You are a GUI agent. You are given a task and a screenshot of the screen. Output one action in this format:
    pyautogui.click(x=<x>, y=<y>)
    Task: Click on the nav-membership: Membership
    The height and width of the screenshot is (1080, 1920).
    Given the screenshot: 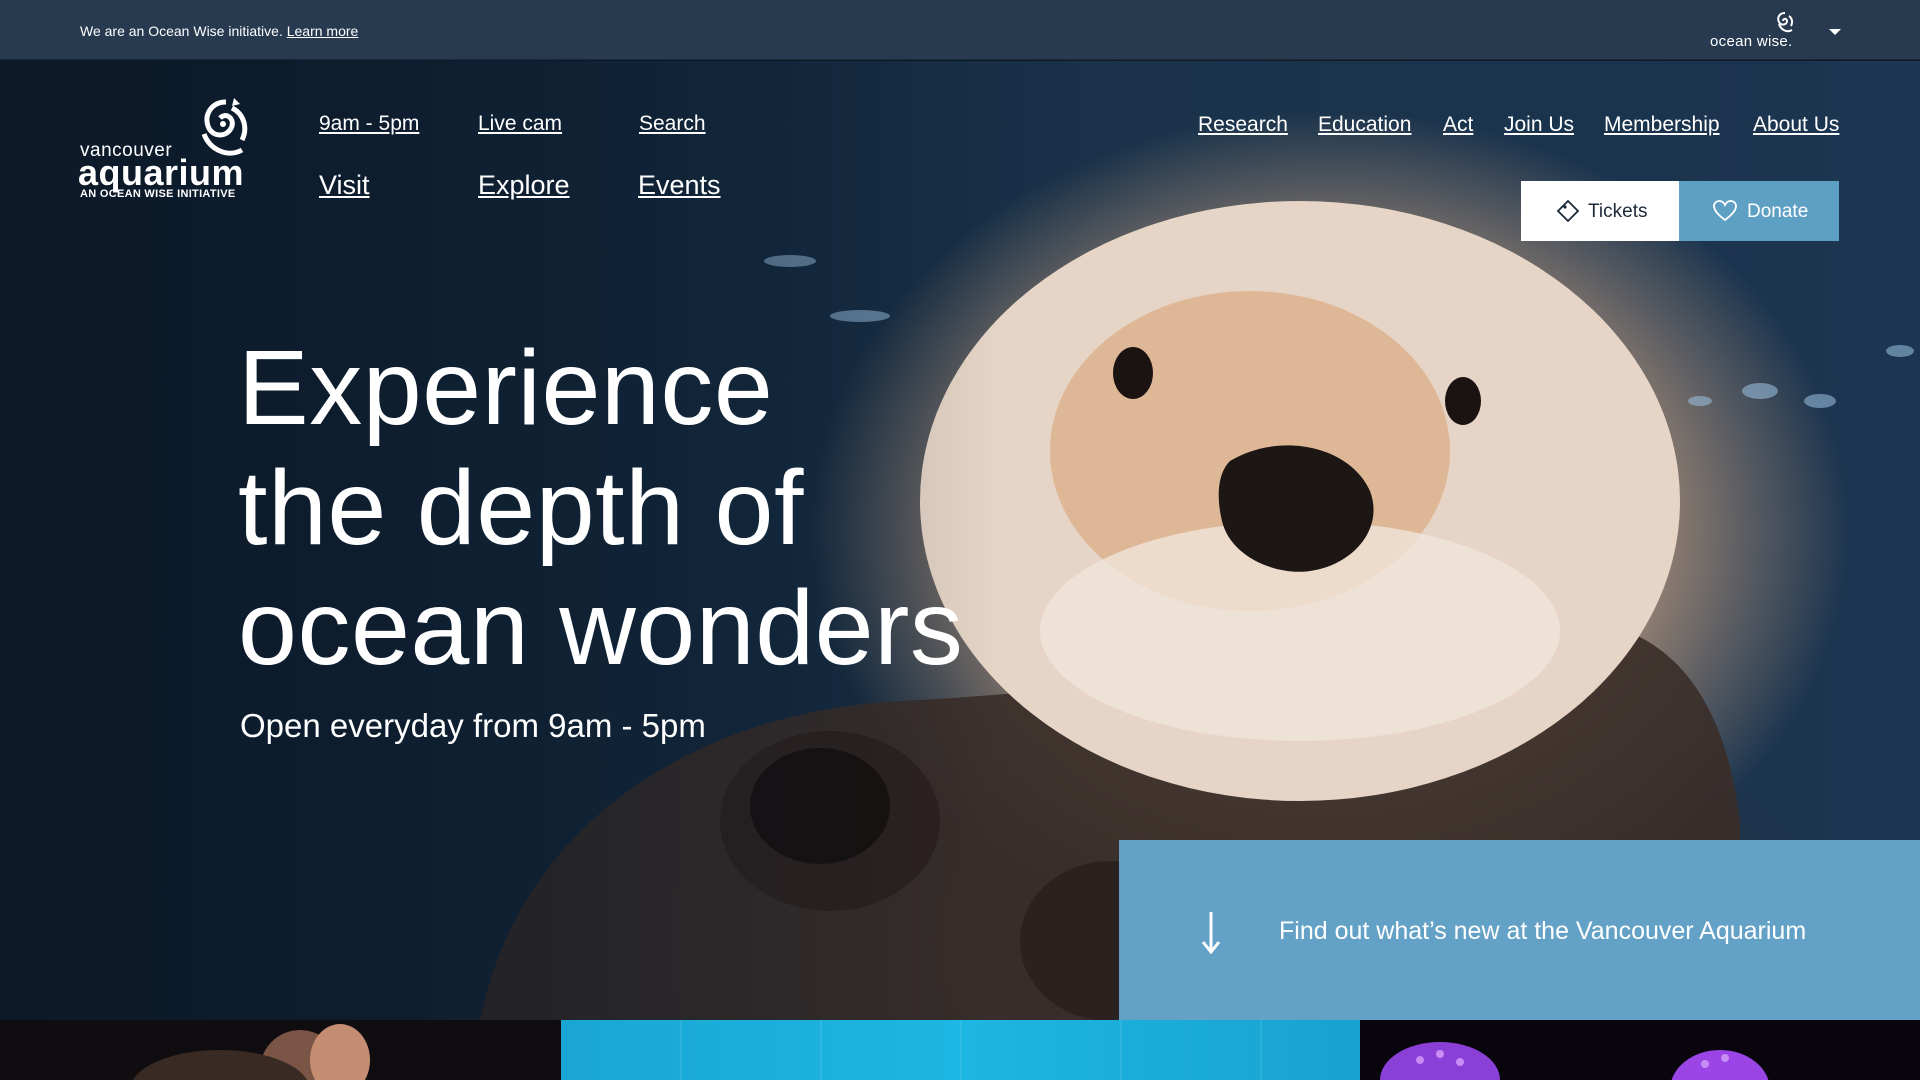 What is the action you would take?
    pyautogui.click(x=1662, y=125)
    